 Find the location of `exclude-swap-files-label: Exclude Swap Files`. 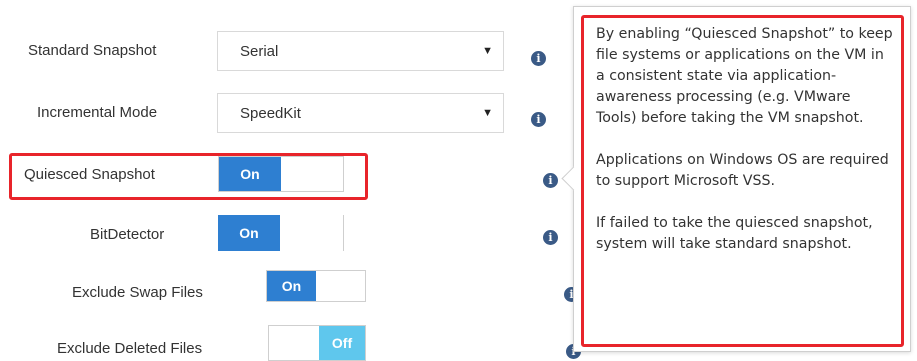

exclude-swap-files-label: Exclude Swap Files is located at coordinates (137, 292).